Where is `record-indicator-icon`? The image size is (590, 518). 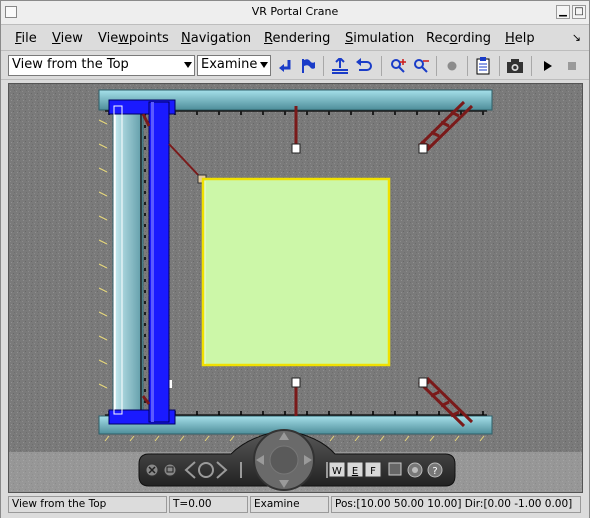
record-indicator-icon is located at coordinates (452, 66).